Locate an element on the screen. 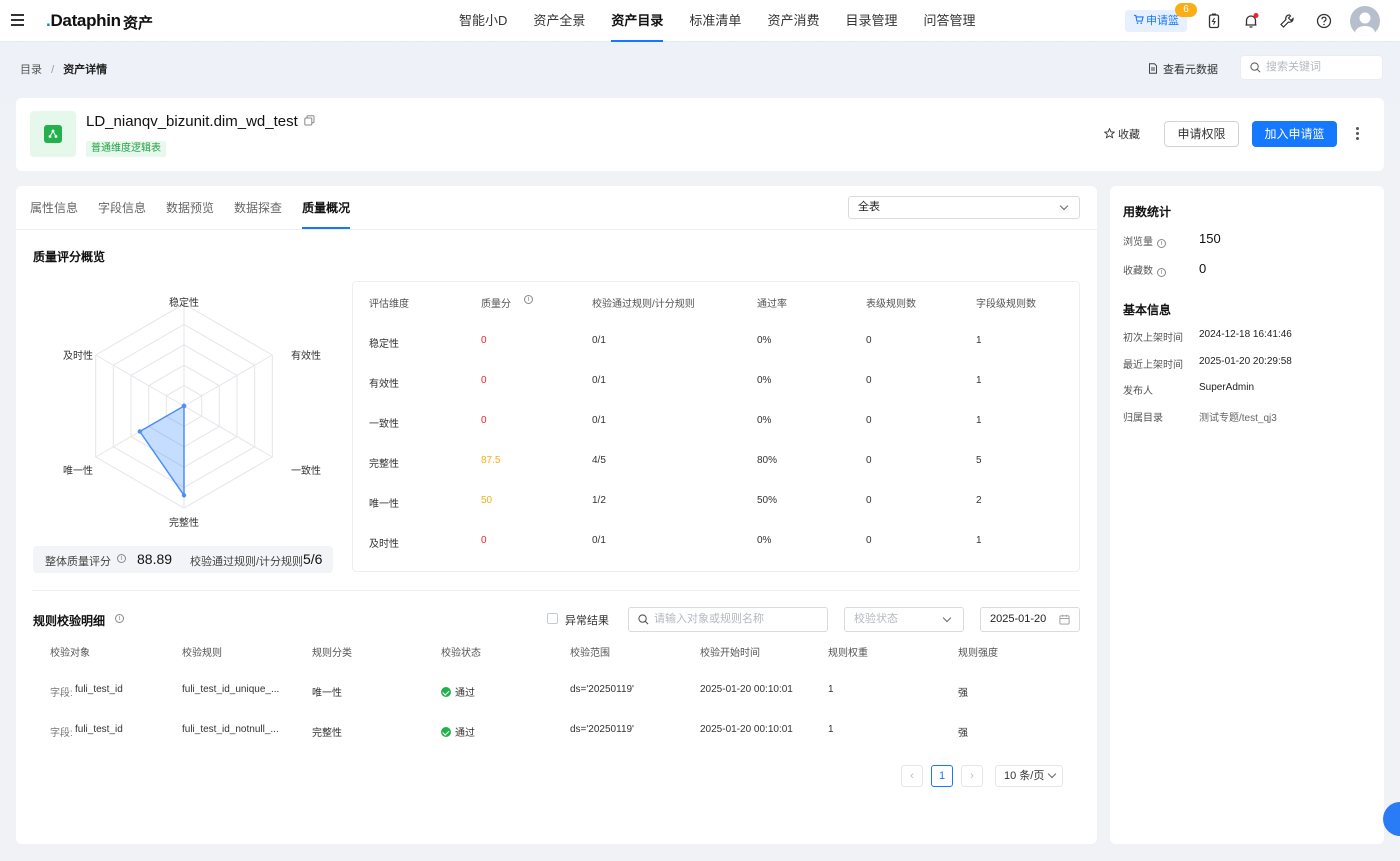 The image size is (1400, 861). scope-select: 全表 is located at coordinates (964, 207).